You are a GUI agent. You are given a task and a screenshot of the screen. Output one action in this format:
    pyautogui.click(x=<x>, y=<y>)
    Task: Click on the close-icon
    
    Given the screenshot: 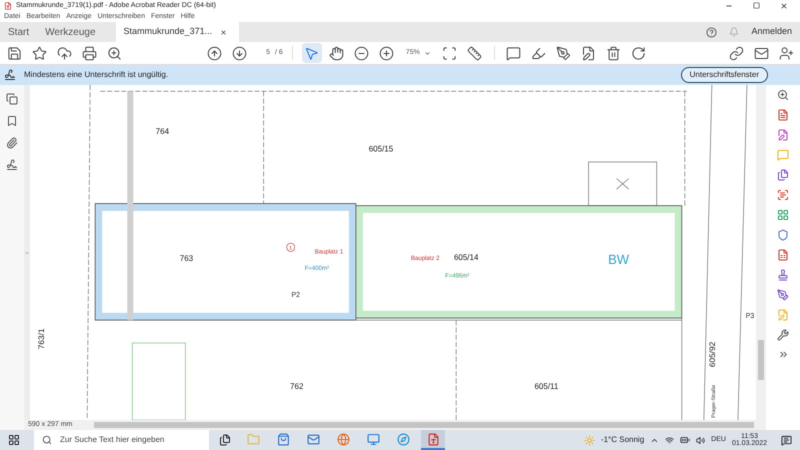 What is the action you would take?
    pyautogui.click(x=784, y=6)
    